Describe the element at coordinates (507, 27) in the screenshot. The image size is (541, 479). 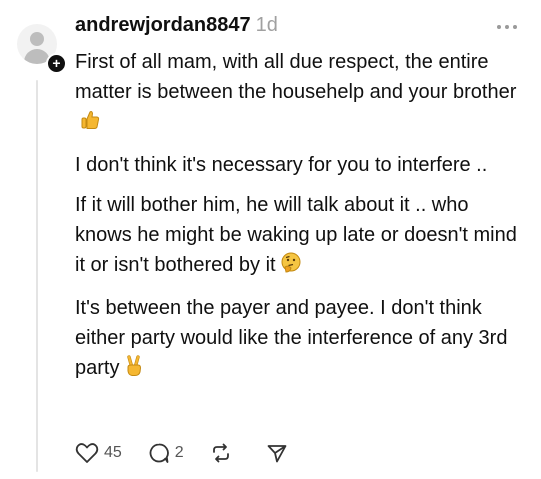
I see `more-horizontal-icon` at that location.